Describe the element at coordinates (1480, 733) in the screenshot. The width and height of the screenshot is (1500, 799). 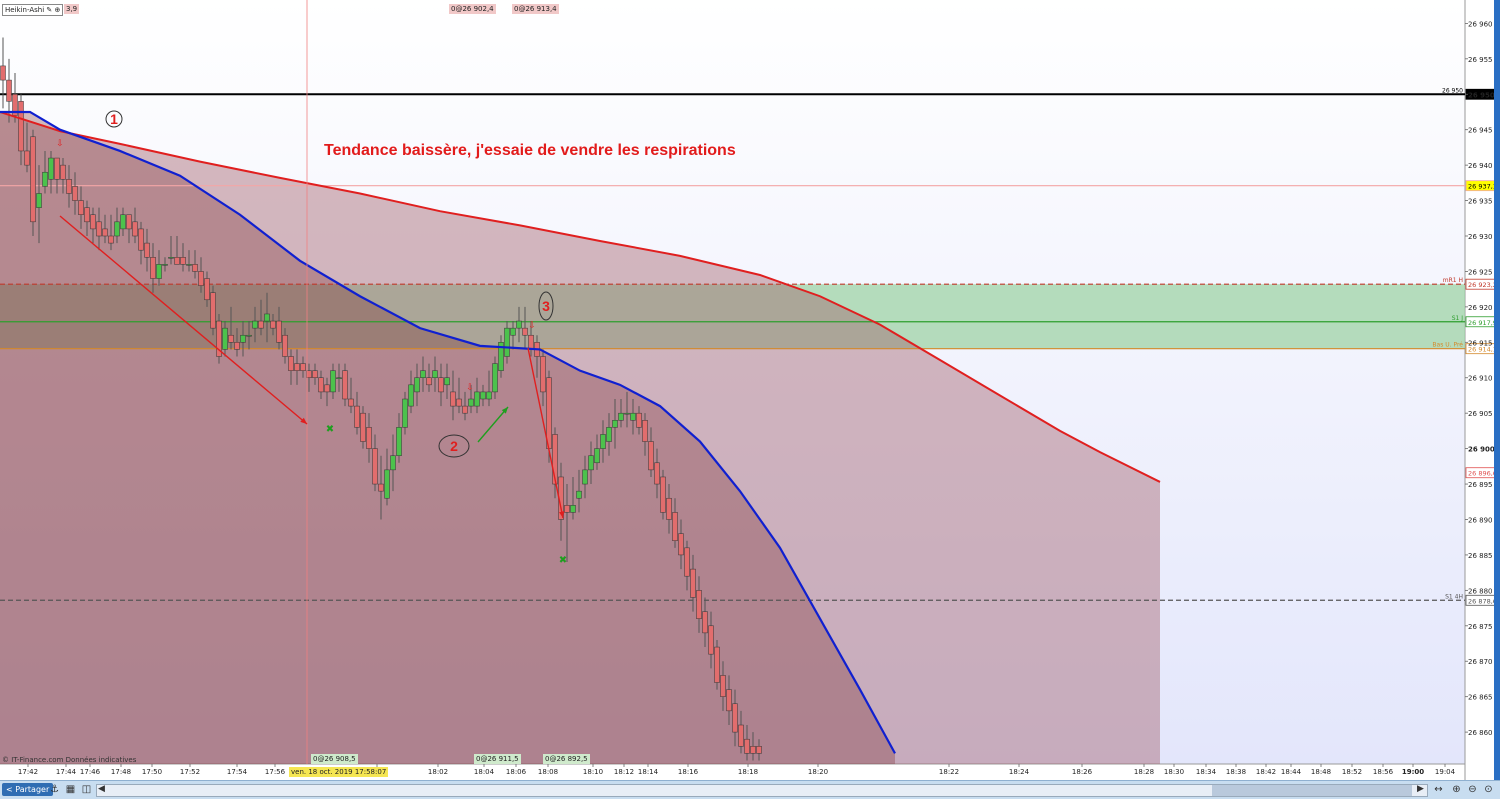
I see `y-tick-label: 26 860` at that location.